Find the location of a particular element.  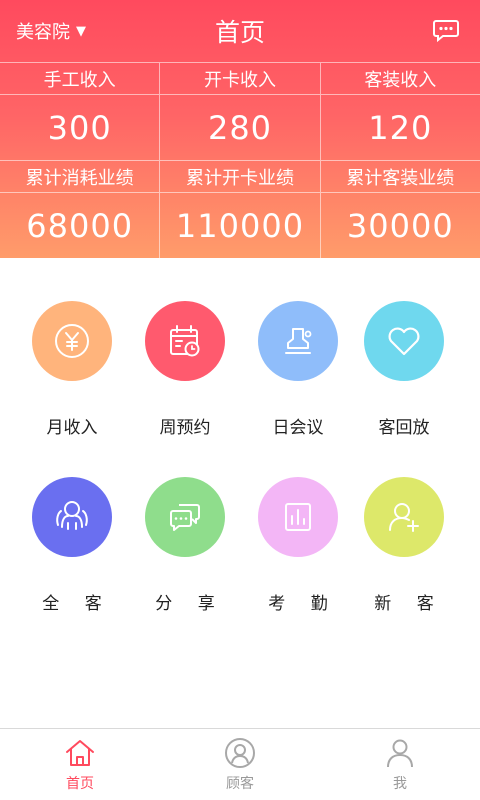

attendance-chart-icon is located at coordinates (298, 517).